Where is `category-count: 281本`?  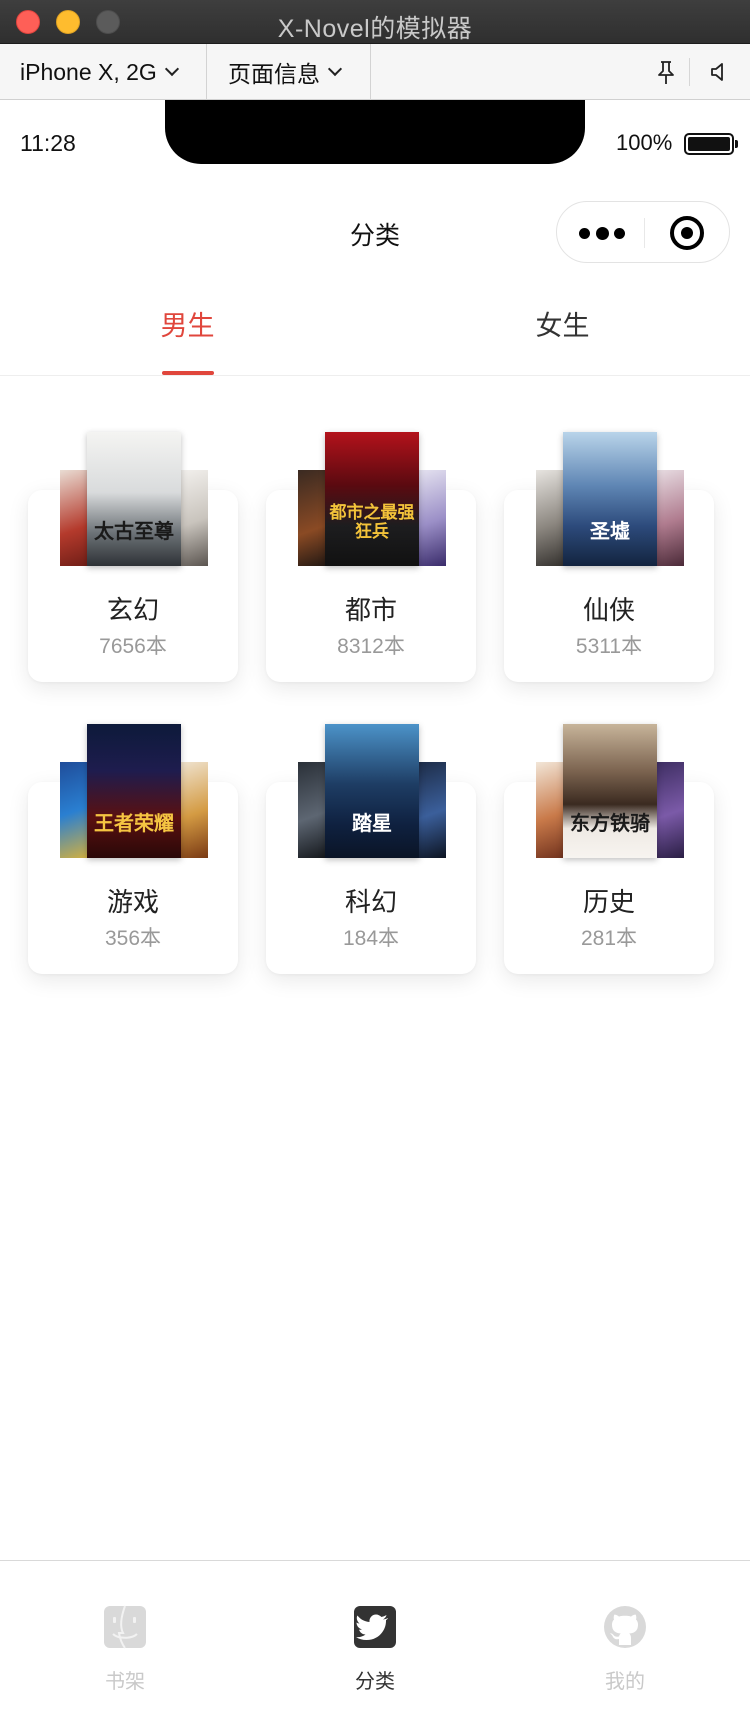 category-count: 281本 is located at coordinates (609, 938).